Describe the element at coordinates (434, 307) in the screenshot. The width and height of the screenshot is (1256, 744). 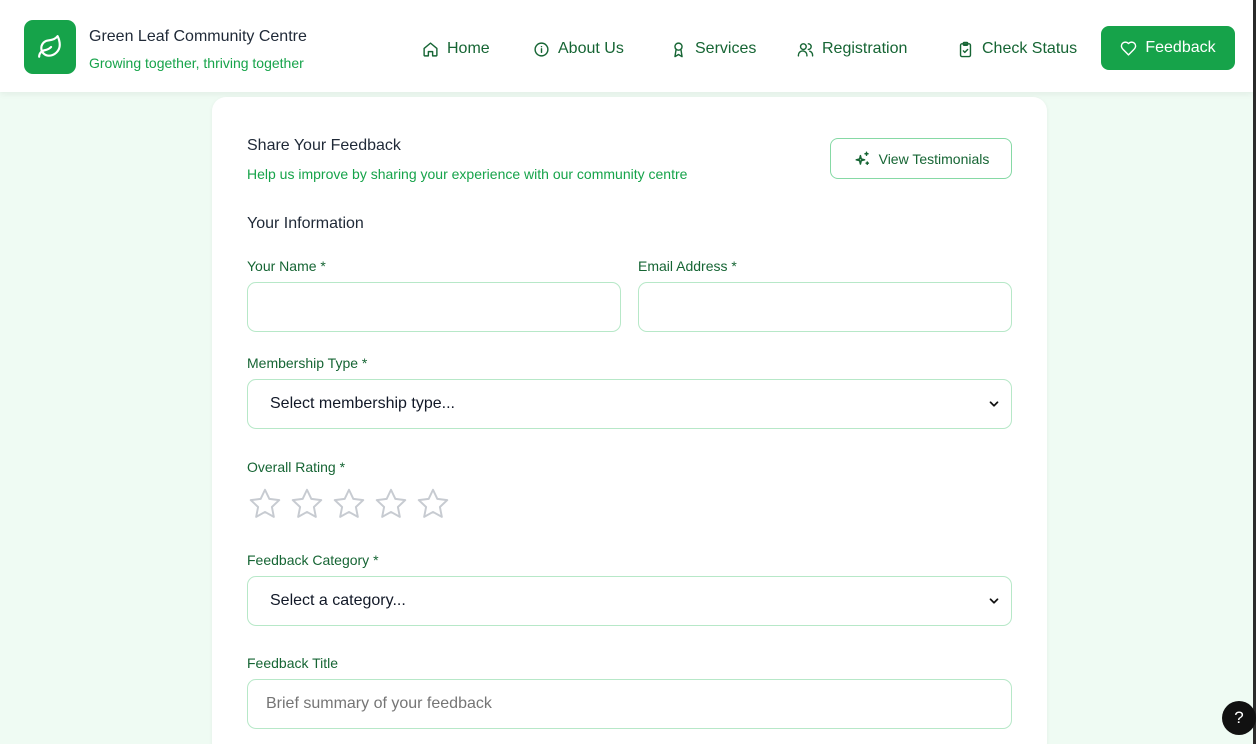
I see `name-input` at that location.